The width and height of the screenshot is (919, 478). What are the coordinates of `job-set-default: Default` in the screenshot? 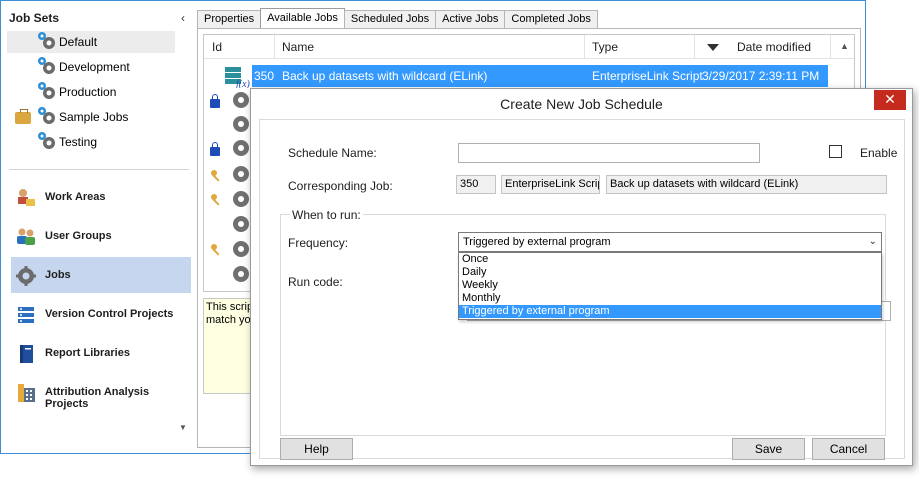 It's located at (91, 42).